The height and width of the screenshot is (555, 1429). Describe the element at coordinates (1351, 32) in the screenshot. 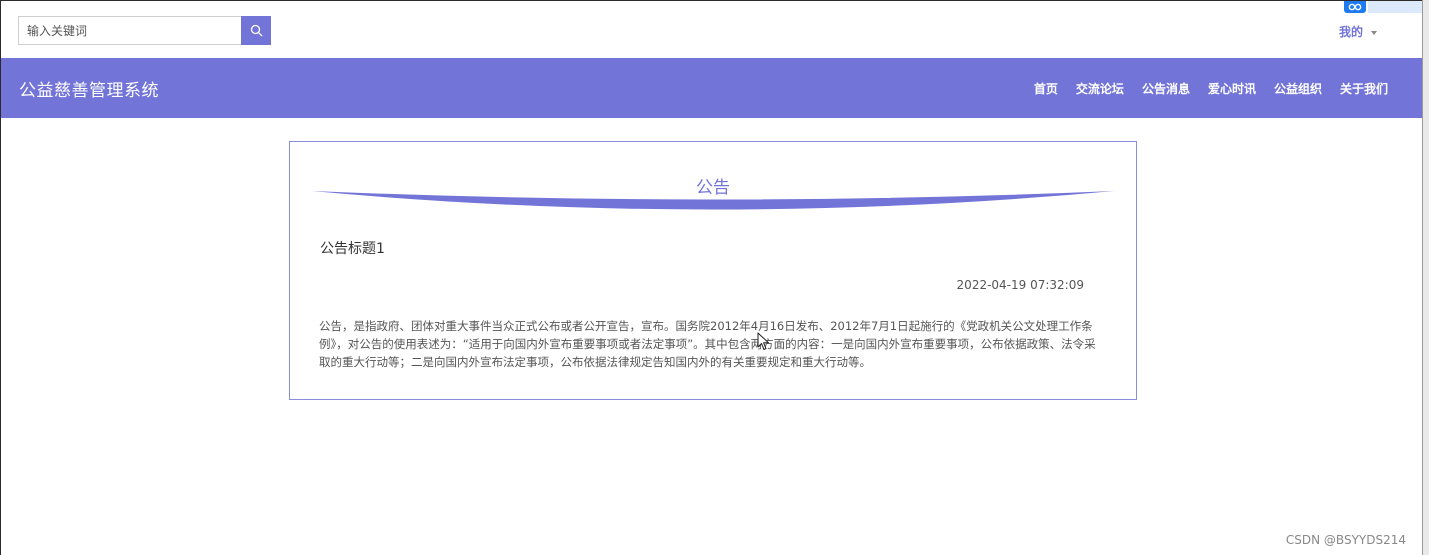

I see `user-menu-label: 我的` at that location.